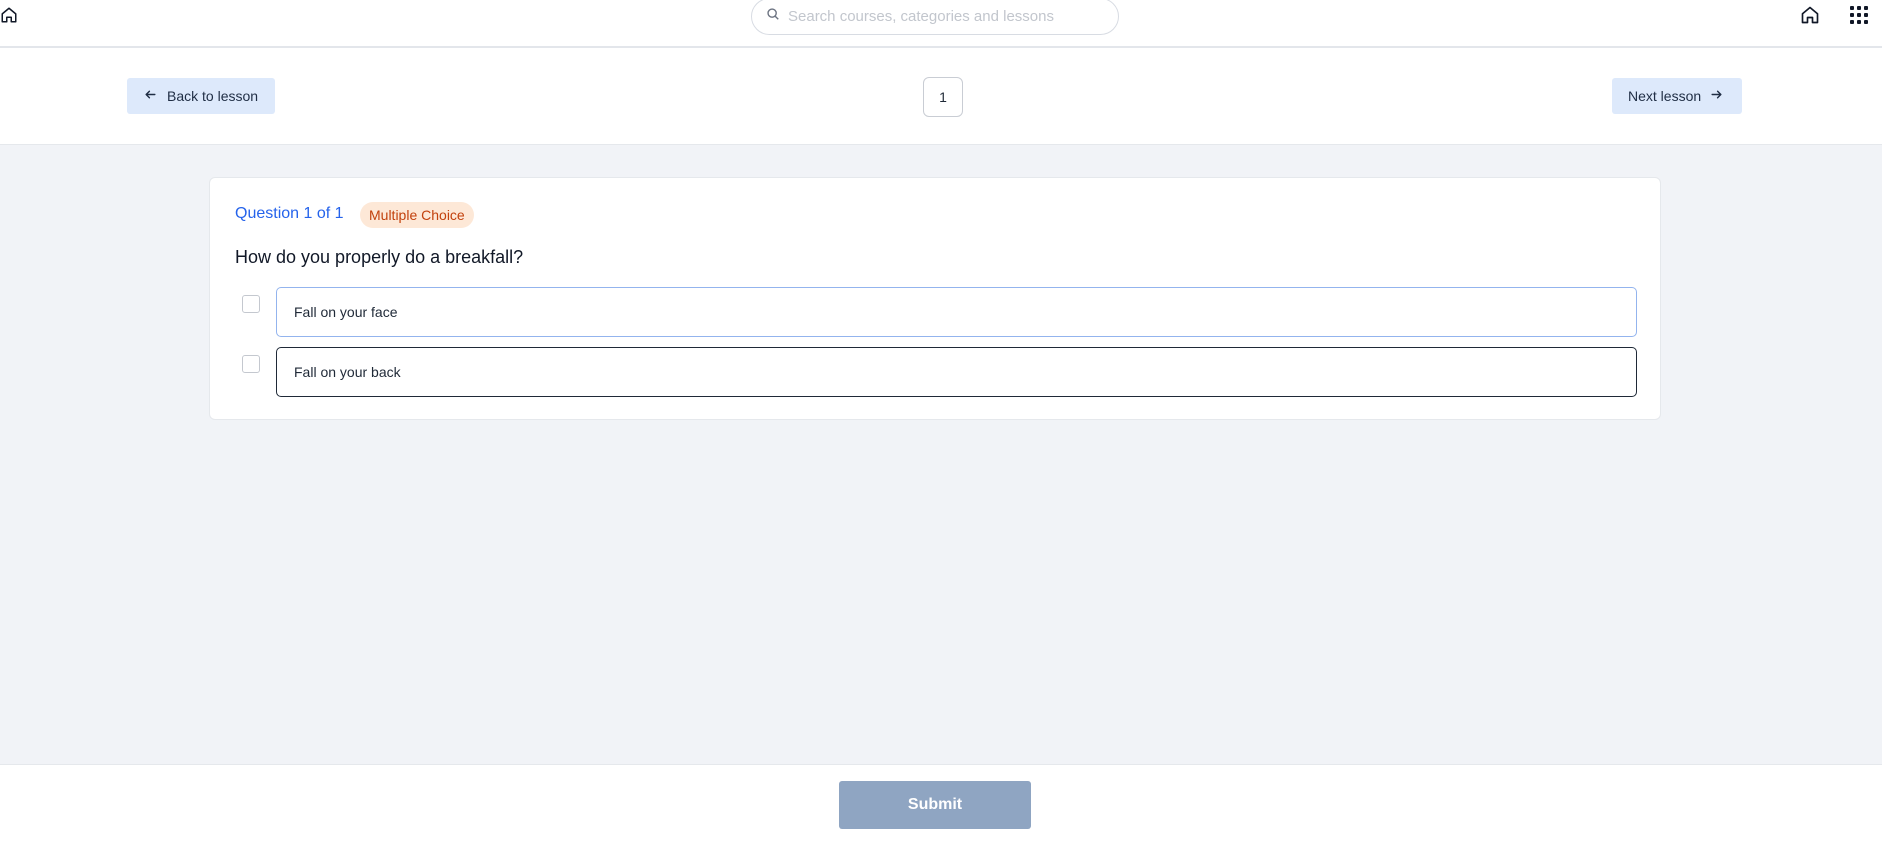  What do you see at coordinates (773, 16) in the screenshot?
I see `search-icon` at bounding box center [773, 16].